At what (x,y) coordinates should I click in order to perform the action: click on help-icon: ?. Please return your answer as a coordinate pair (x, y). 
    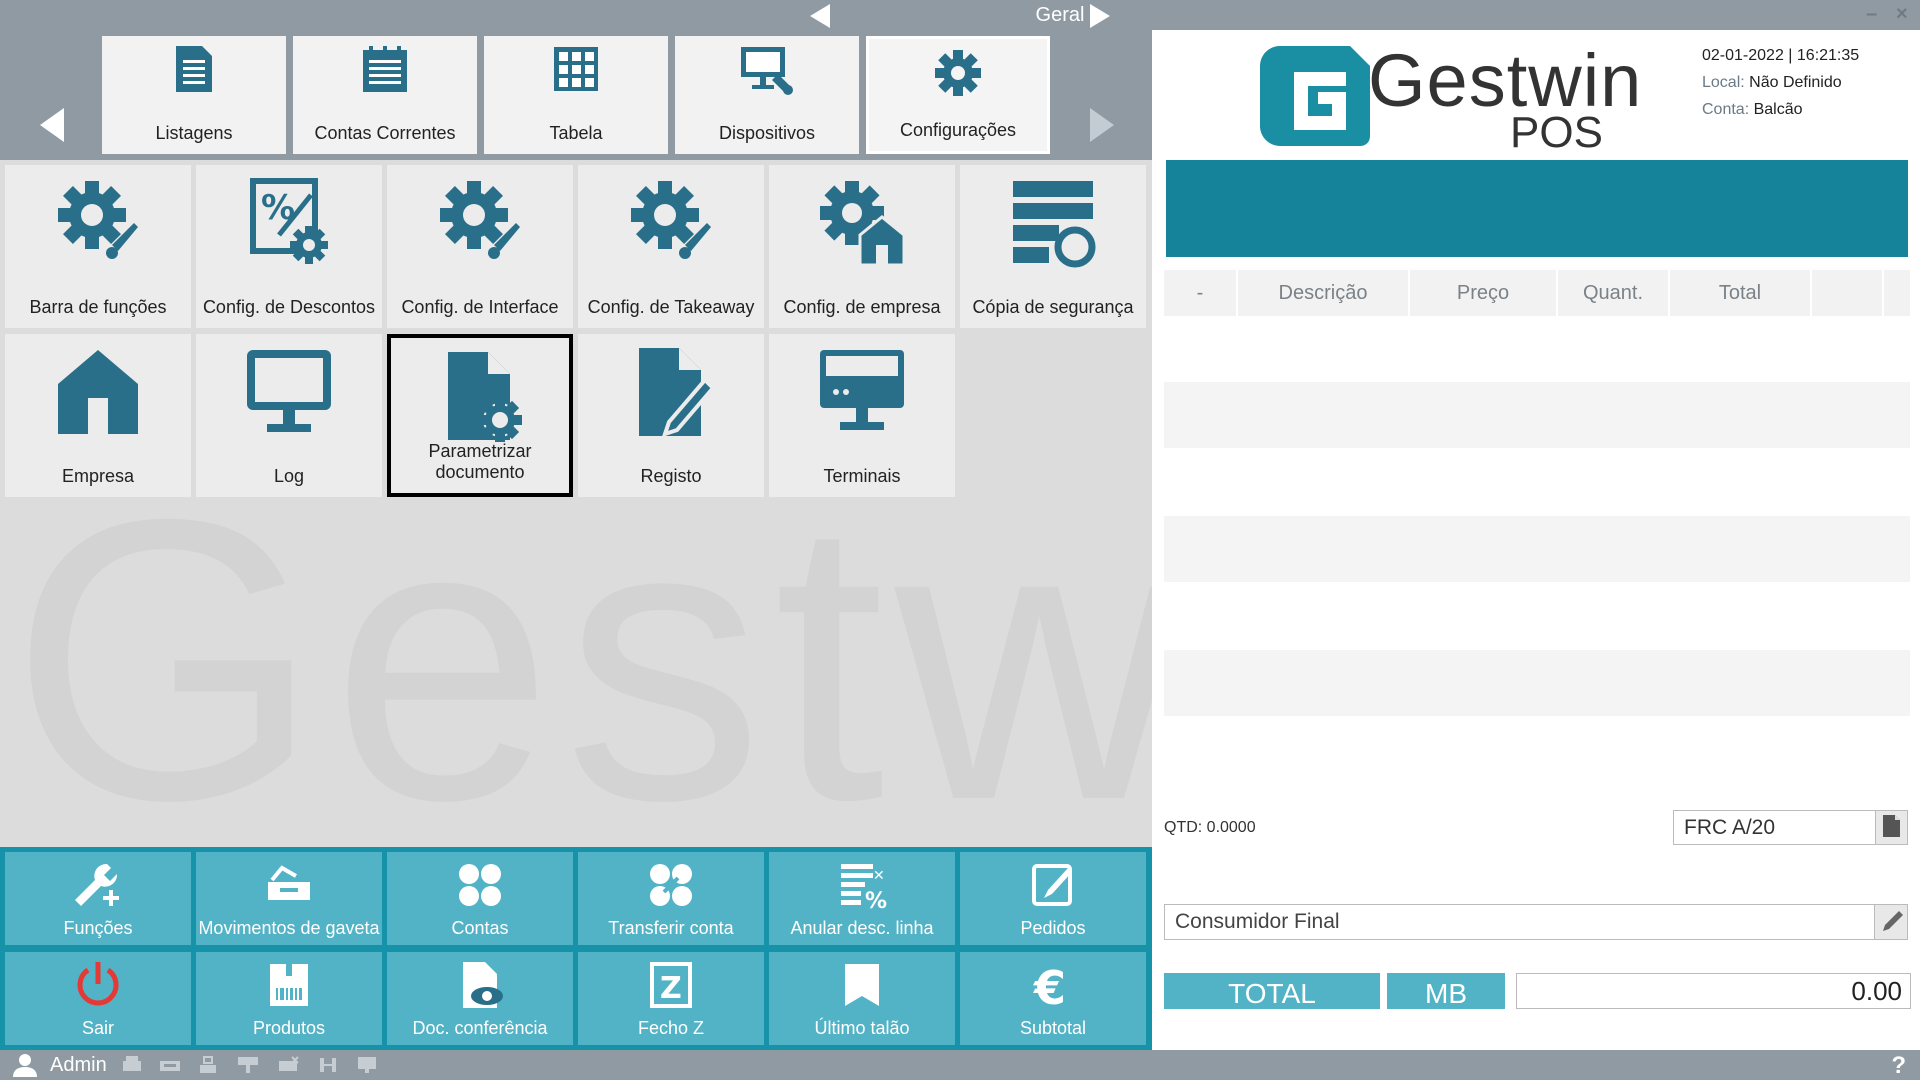
    Looking at the image, I should click on (1898, 1066).